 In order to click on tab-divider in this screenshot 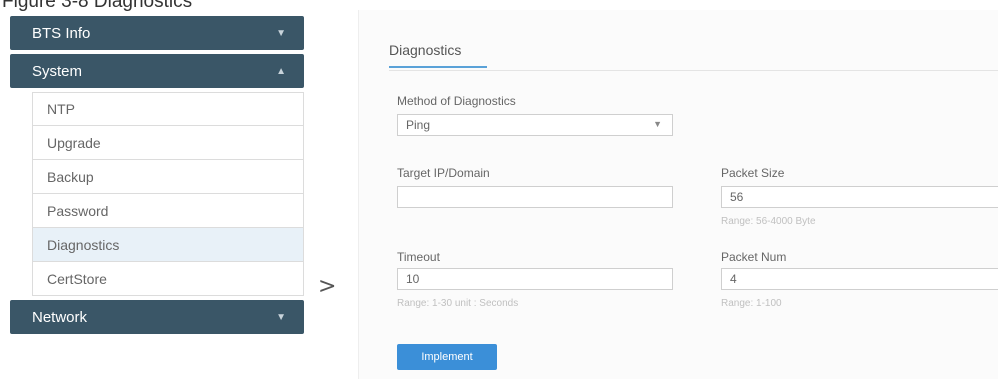, I will do `click(693, 70)`.